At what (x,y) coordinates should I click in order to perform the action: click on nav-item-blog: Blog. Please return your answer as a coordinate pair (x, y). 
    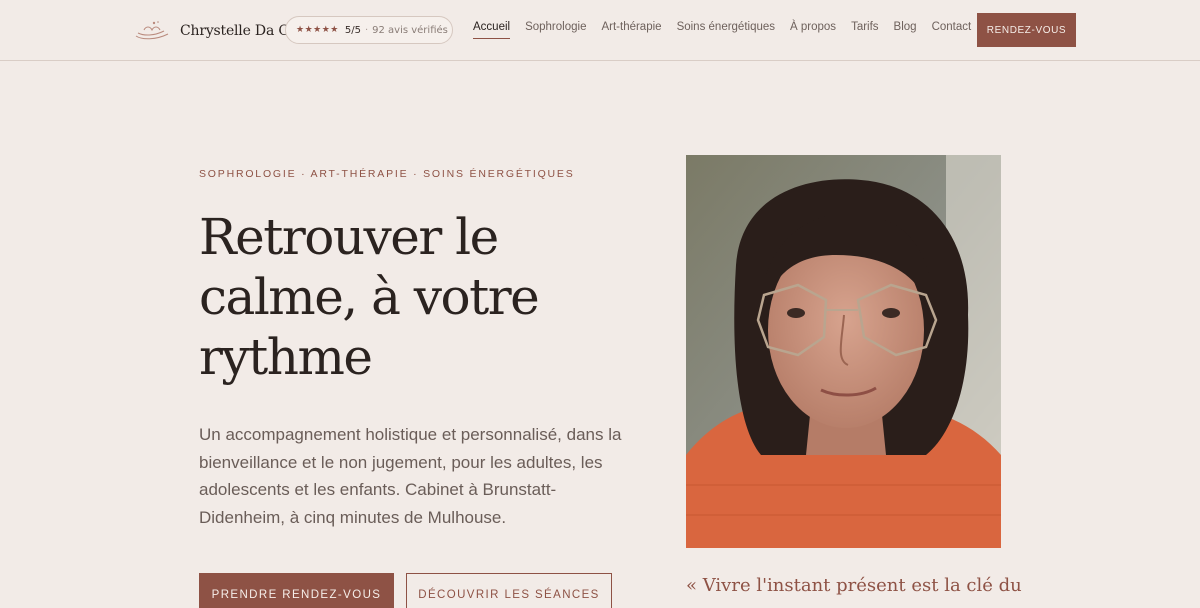
    Looking at the image, I should click on (905, 30).